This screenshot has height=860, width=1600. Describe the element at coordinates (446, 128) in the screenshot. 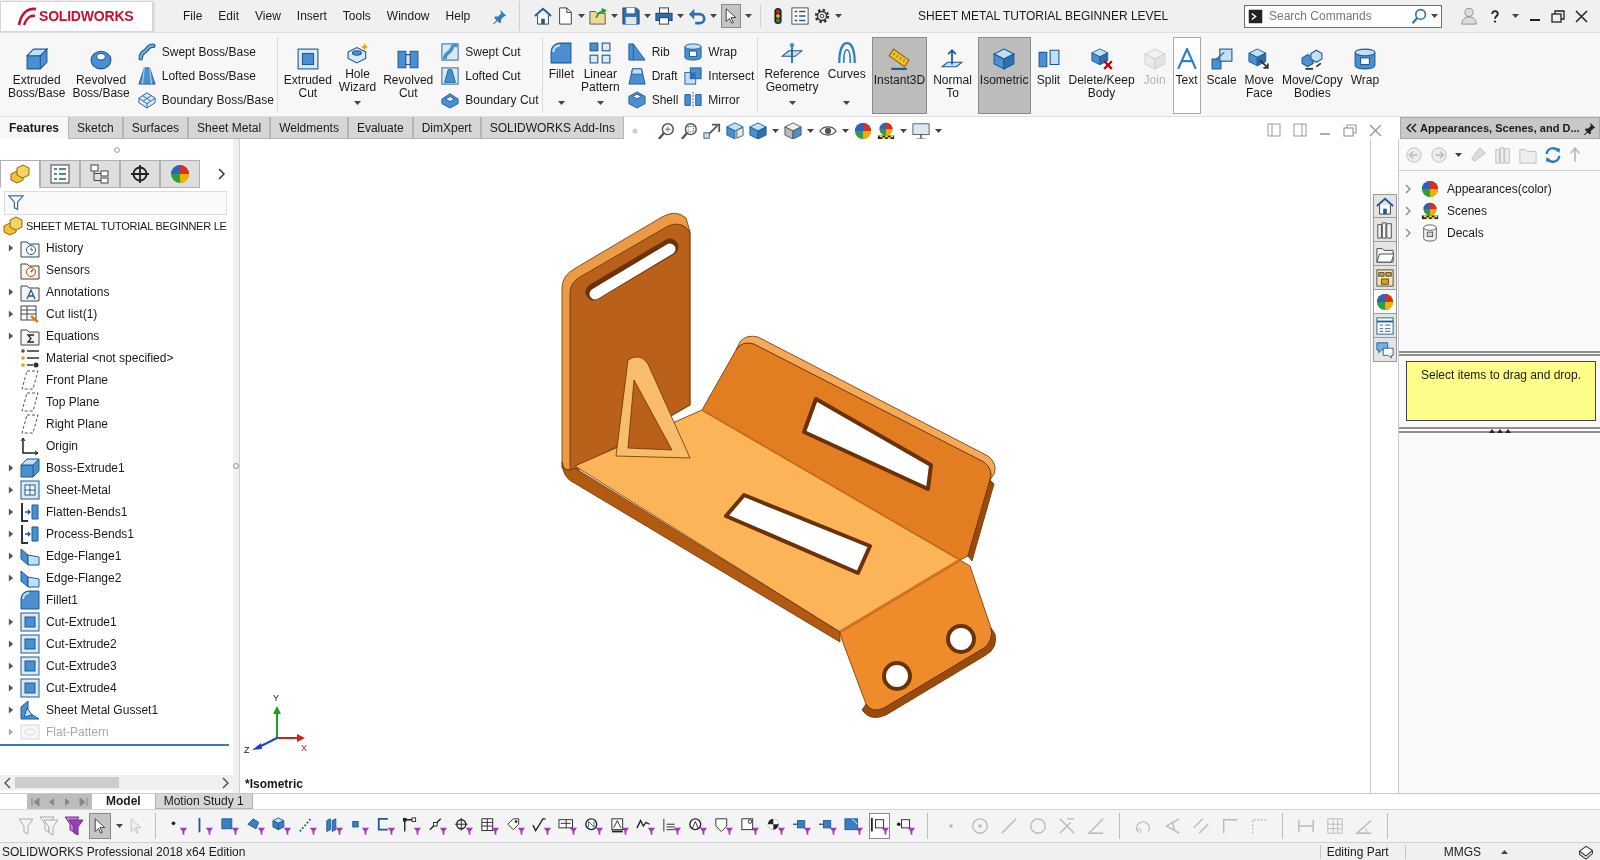

I see `command-tab: DimXpert` at that location.